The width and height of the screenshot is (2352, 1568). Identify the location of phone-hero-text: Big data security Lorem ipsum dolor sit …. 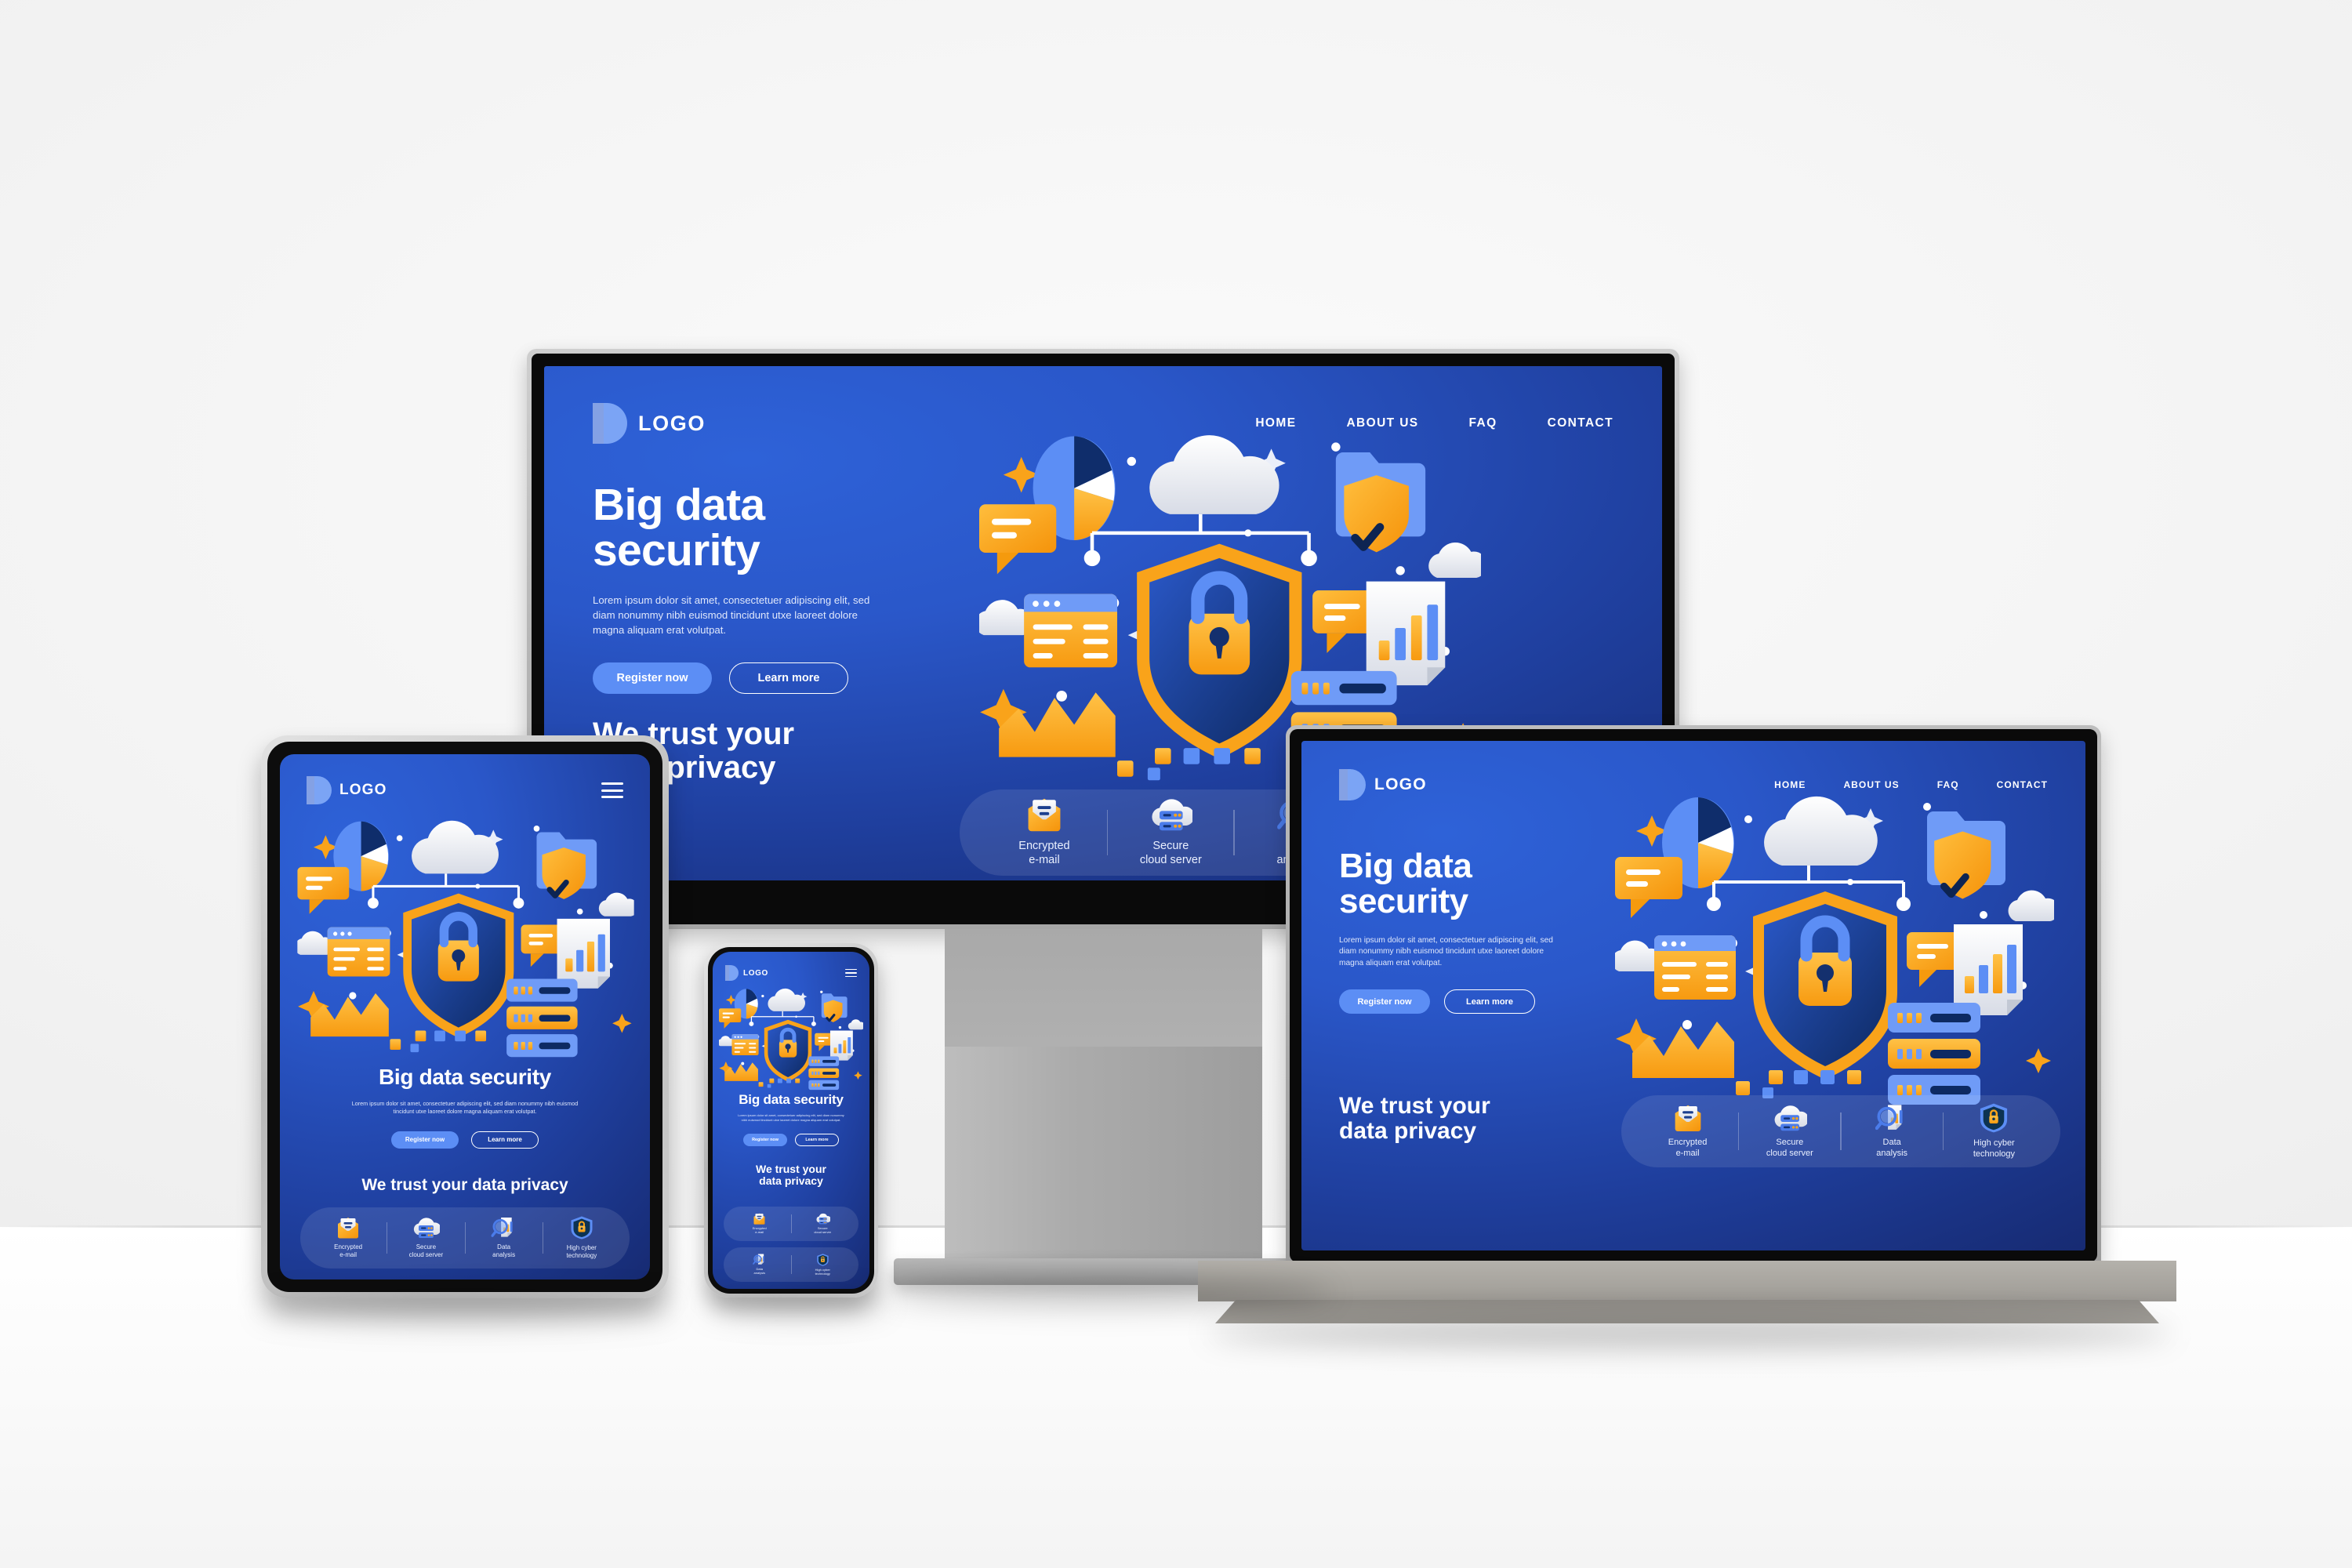
(791, 1140).